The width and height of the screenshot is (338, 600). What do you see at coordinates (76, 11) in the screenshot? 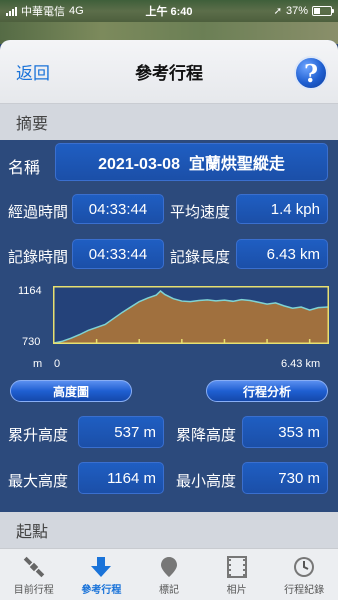
I see `network-label: 4G` at bounding box center [76, 11].